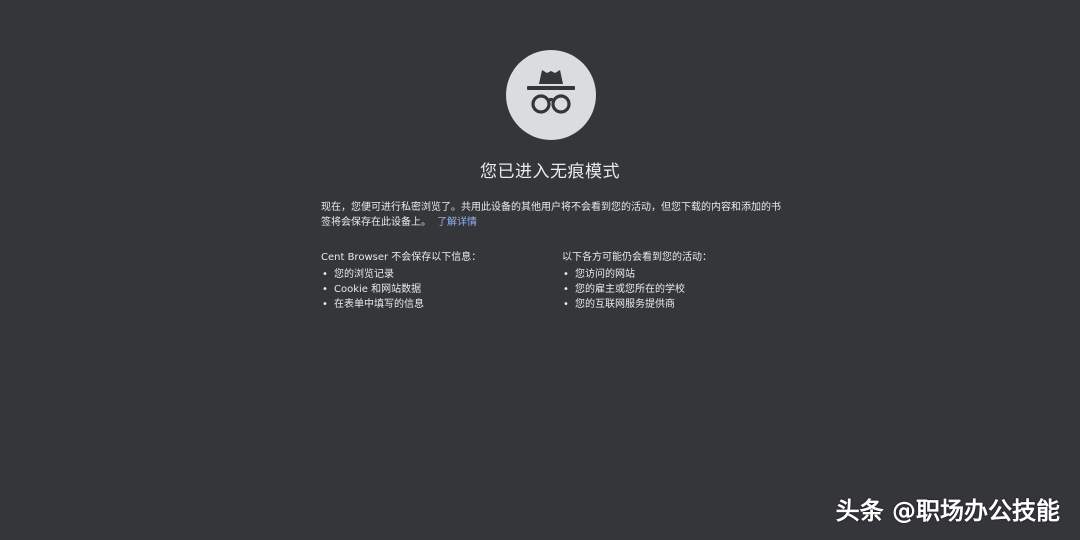 Image resolution: width=1080 pixels, height=540 pixels. What do you see at coordinates (947, 511) in the screenshot?
I see `watermark: 头条 @职场办公技能` at bounding box center [947, 511].